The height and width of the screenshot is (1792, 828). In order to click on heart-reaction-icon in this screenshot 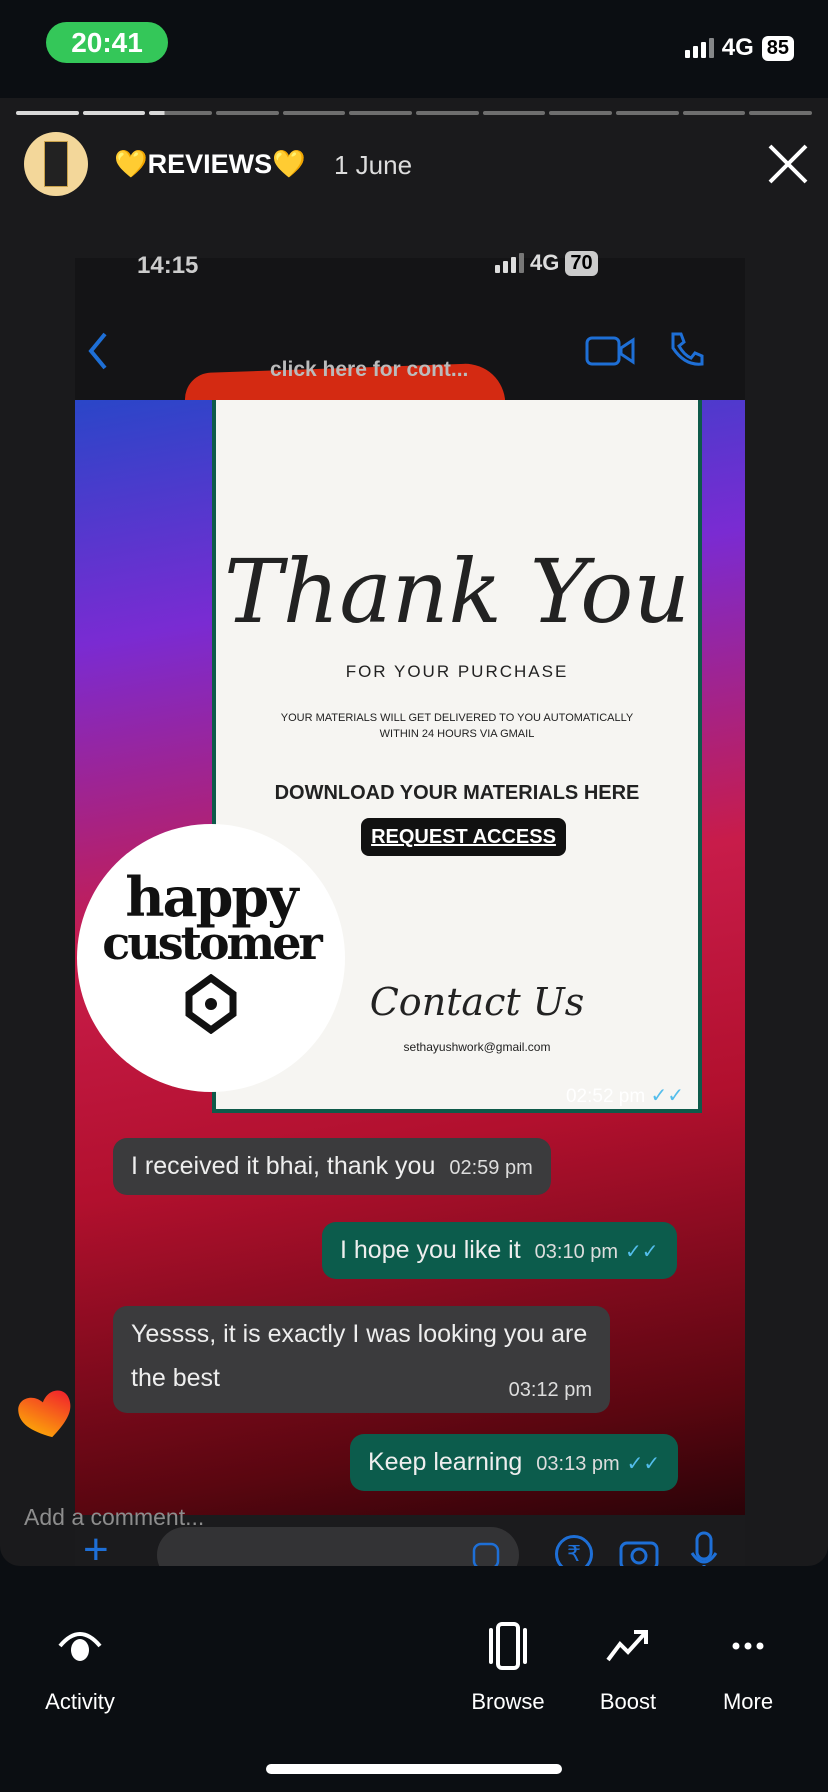, I will do `click(46, 1414)`.